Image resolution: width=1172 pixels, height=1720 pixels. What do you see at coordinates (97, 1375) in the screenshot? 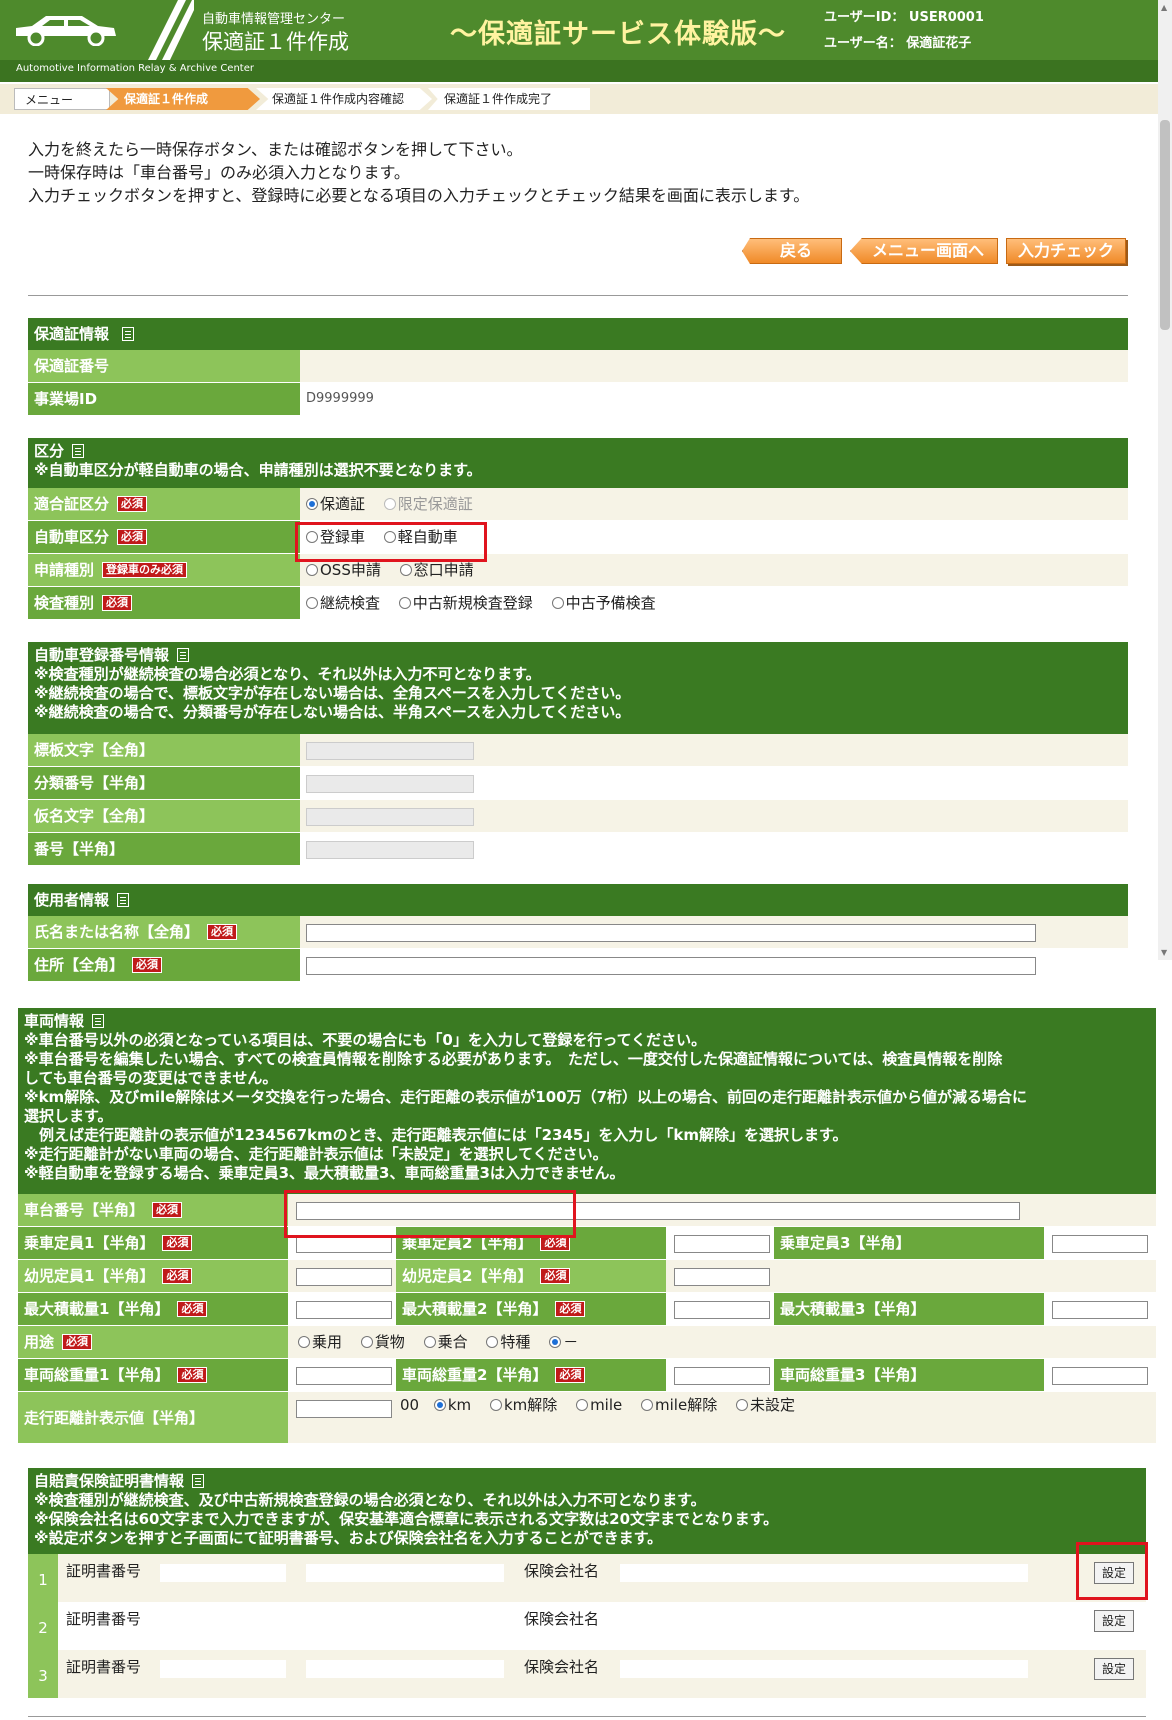
I see `label-text: 車両総重量1【半角】` at bounding box center [97, 1375].